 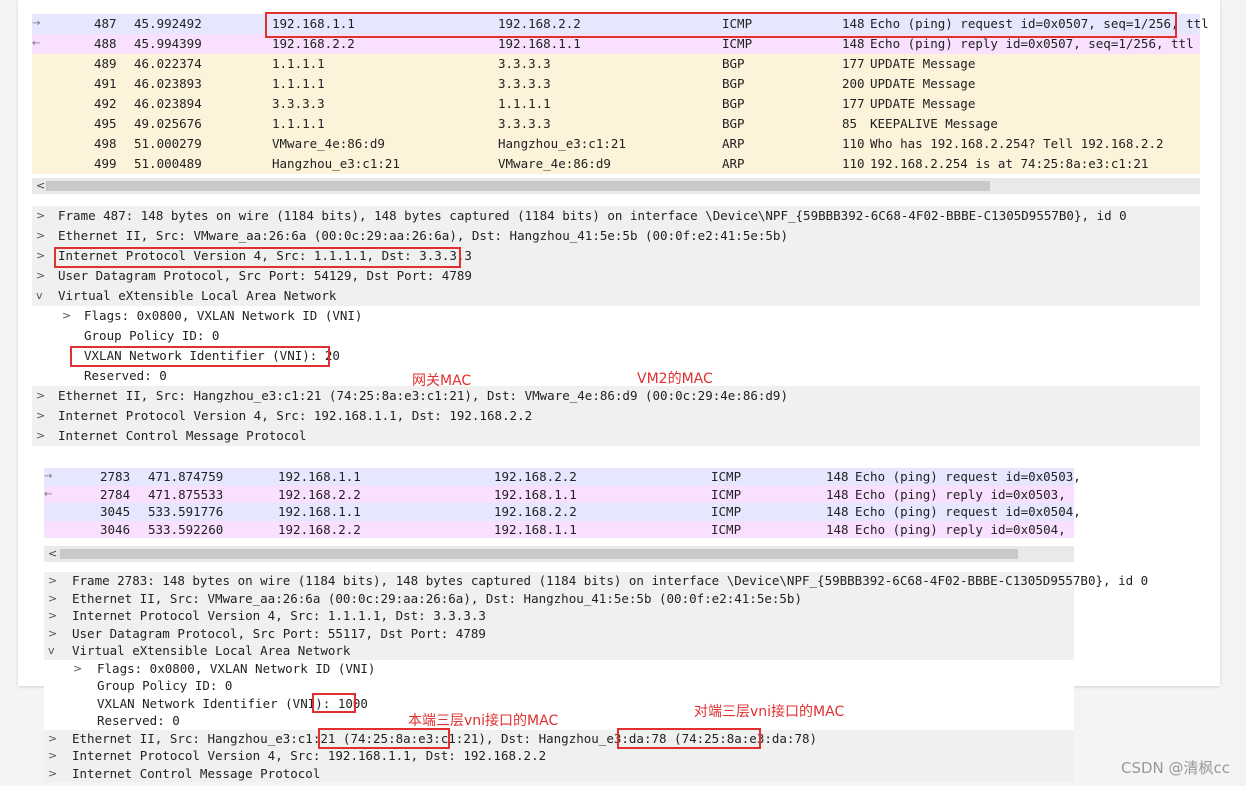 I want to click on packet-dst: Hangzhou_e3:c1:21, so click(x=562, y=143).